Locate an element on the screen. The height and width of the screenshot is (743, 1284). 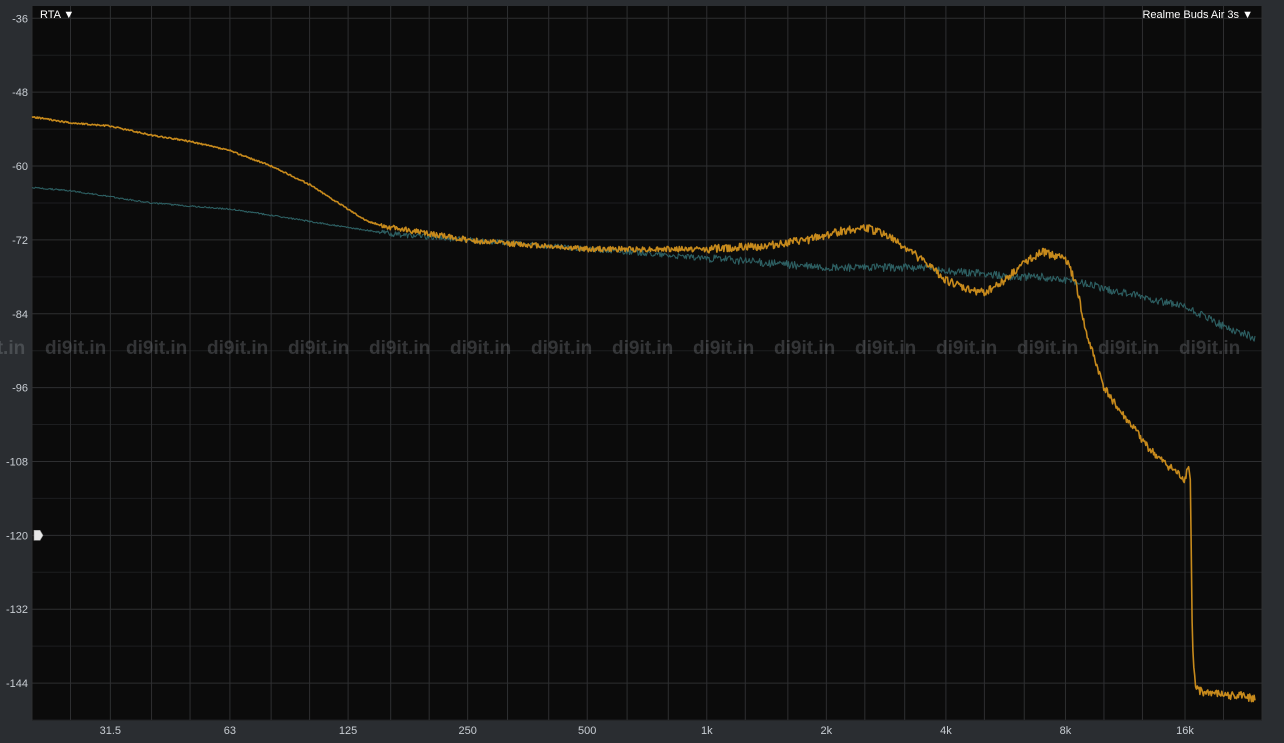
y-tick-label: -36 is located at coordinates (20, 19).